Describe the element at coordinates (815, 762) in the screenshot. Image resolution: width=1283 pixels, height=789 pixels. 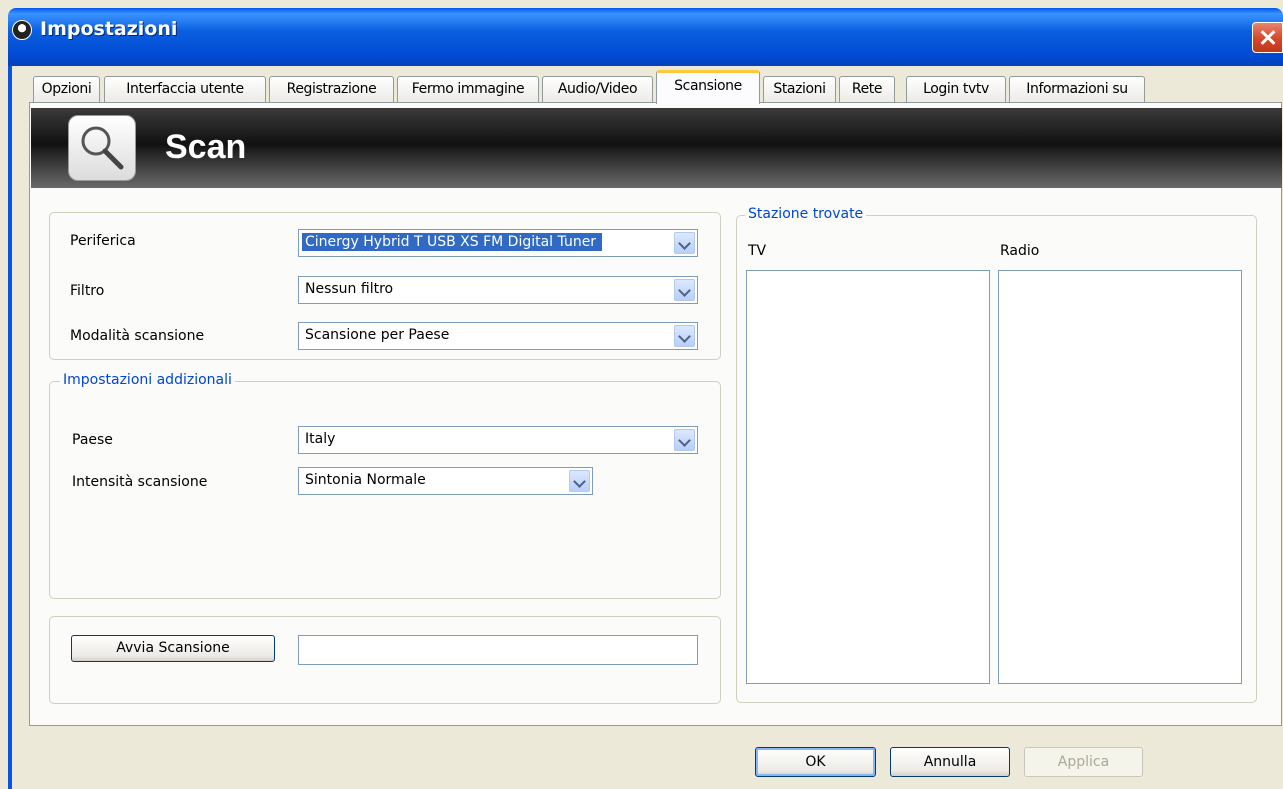
I see `ok-button: OK` at that location.